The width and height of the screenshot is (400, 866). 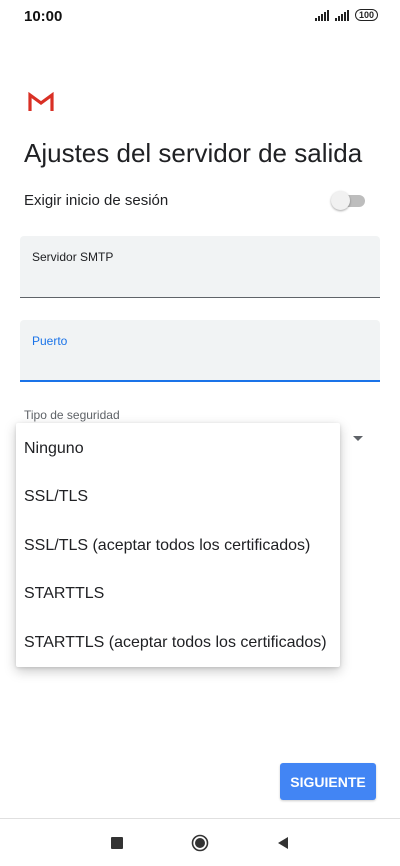 What do you see at coordinates (41, 101) in the screenshot?
I see `gmail-logo-icon` at bounding box center [41, 101].